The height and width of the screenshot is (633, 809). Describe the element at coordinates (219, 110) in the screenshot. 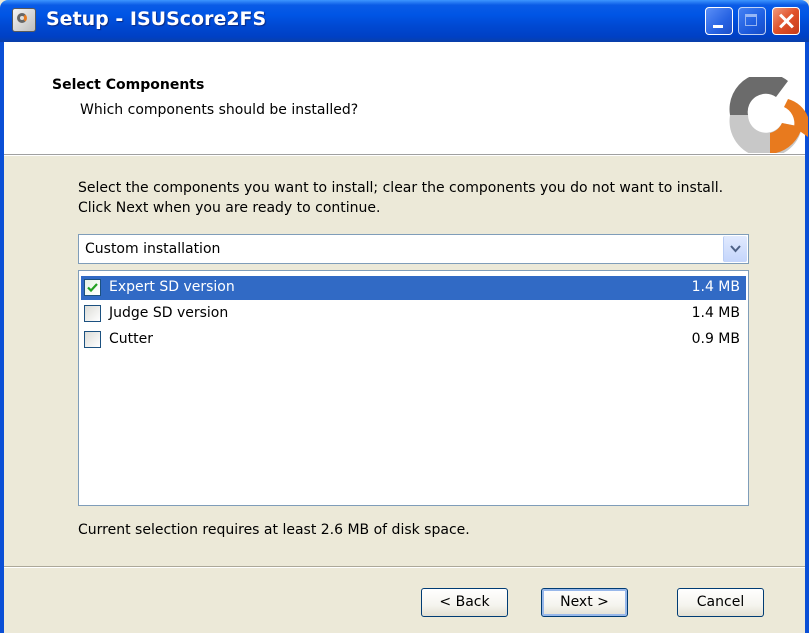

I see `page-subtitle: Which components should be installed?` at that location.